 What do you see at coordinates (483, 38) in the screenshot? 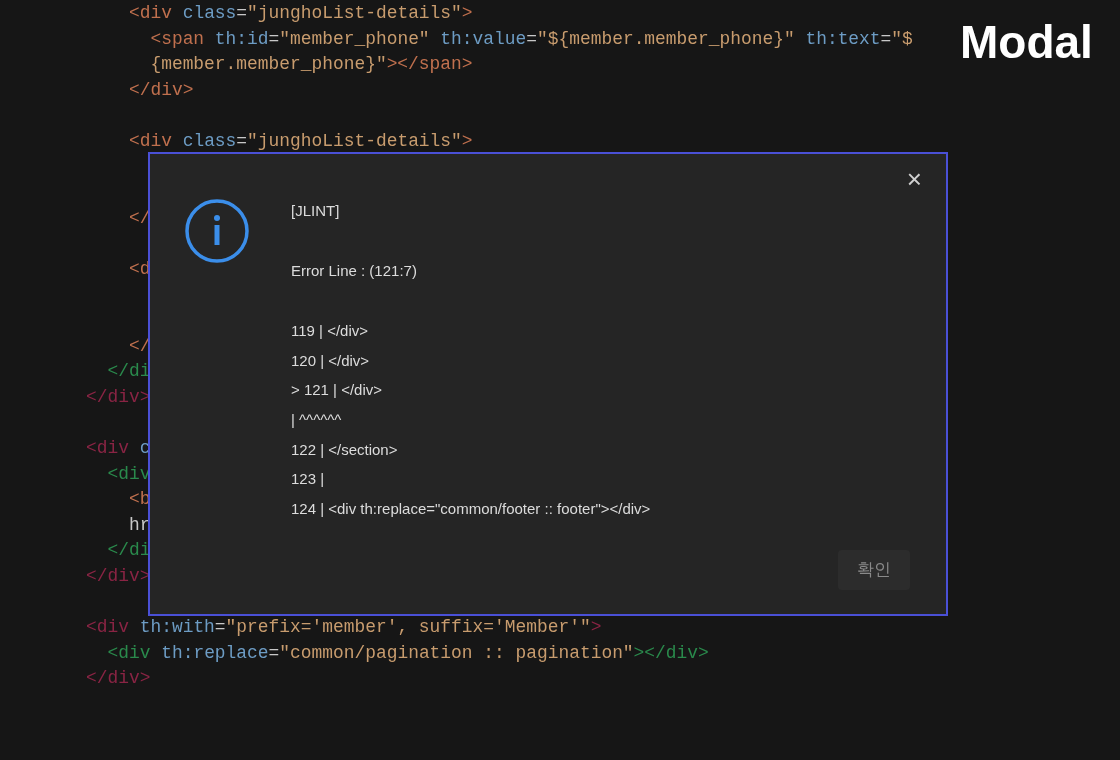
I see `code-attribute: th:value` at bounding box center [483, 38].